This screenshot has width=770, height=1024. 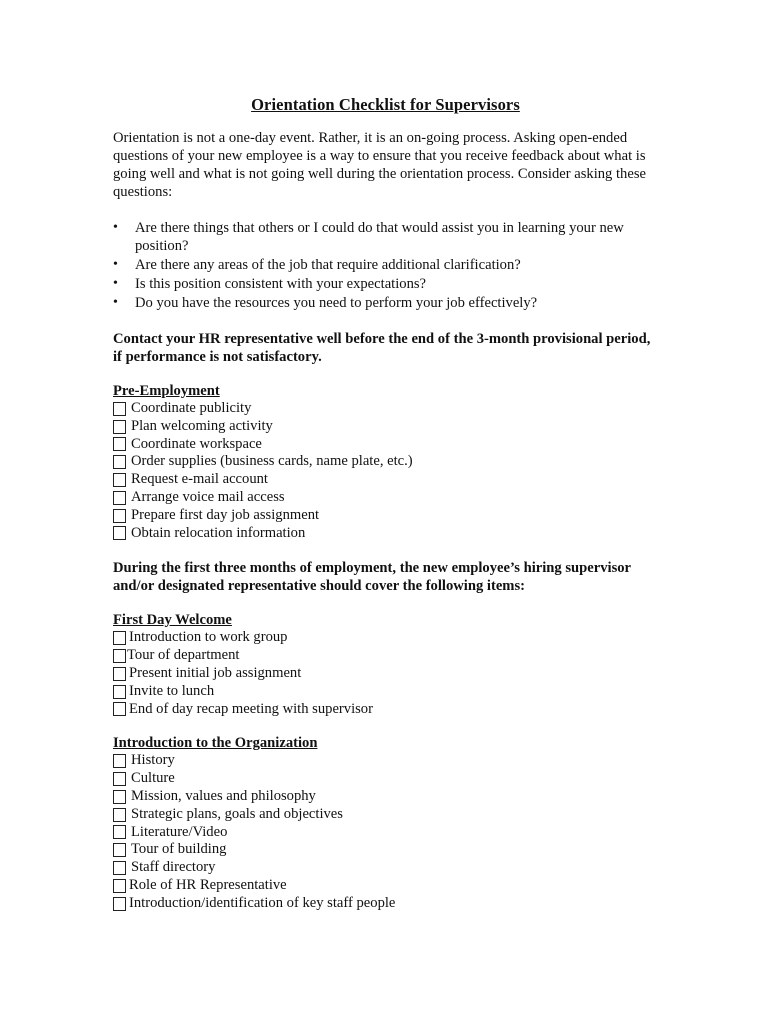 I want to click on checklist-item: Tour of building, so click(x=385, y=850).